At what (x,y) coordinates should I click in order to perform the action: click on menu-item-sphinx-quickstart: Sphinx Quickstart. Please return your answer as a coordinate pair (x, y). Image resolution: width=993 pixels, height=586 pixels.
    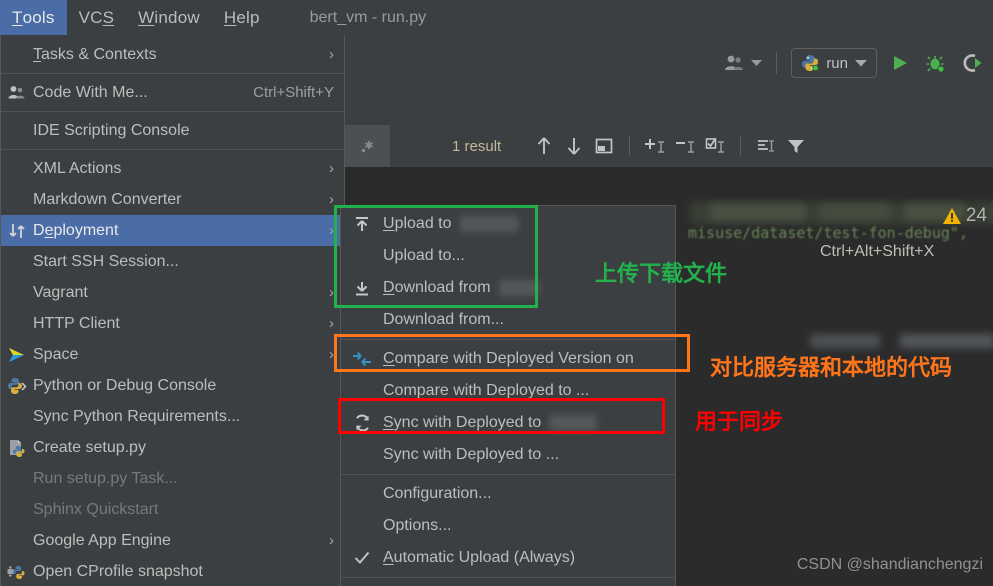
    Looking at the image, I should click on (172, 509).